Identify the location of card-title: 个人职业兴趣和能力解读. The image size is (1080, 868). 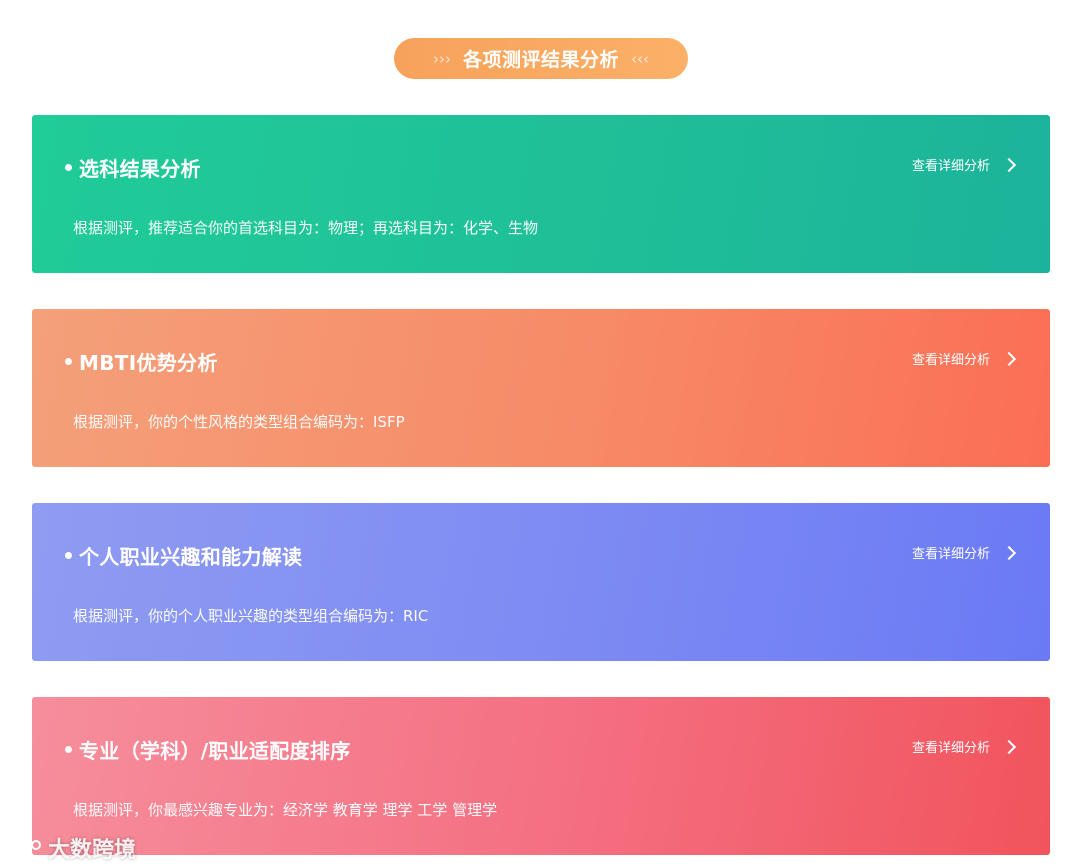
(183, 555).